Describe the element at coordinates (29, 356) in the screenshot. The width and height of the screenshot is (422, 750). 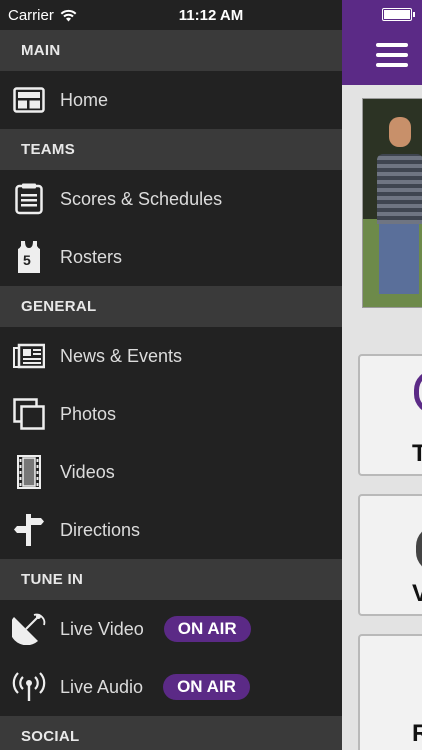
I see `newspaper-icon` at that location.